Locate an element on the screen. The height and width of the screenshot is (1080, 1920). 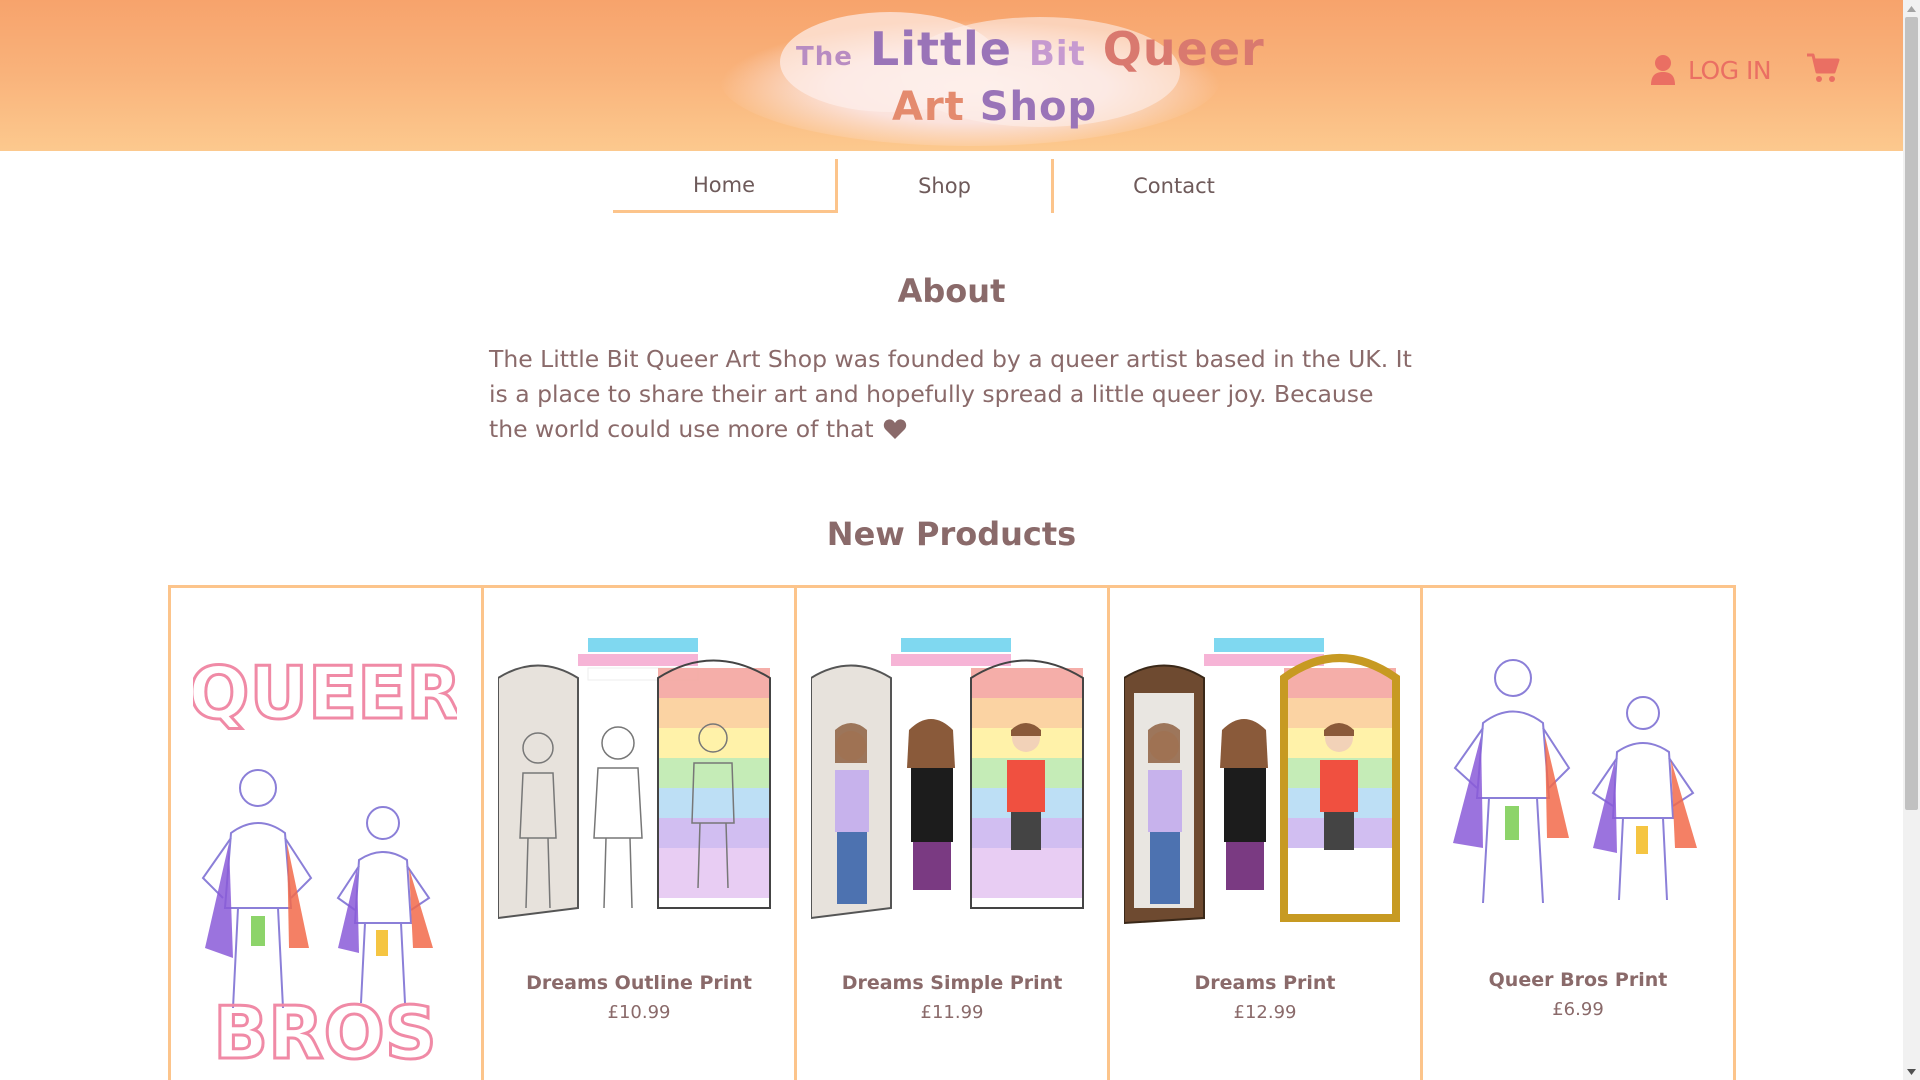
heart-icon is located at coordinates (895, 429).